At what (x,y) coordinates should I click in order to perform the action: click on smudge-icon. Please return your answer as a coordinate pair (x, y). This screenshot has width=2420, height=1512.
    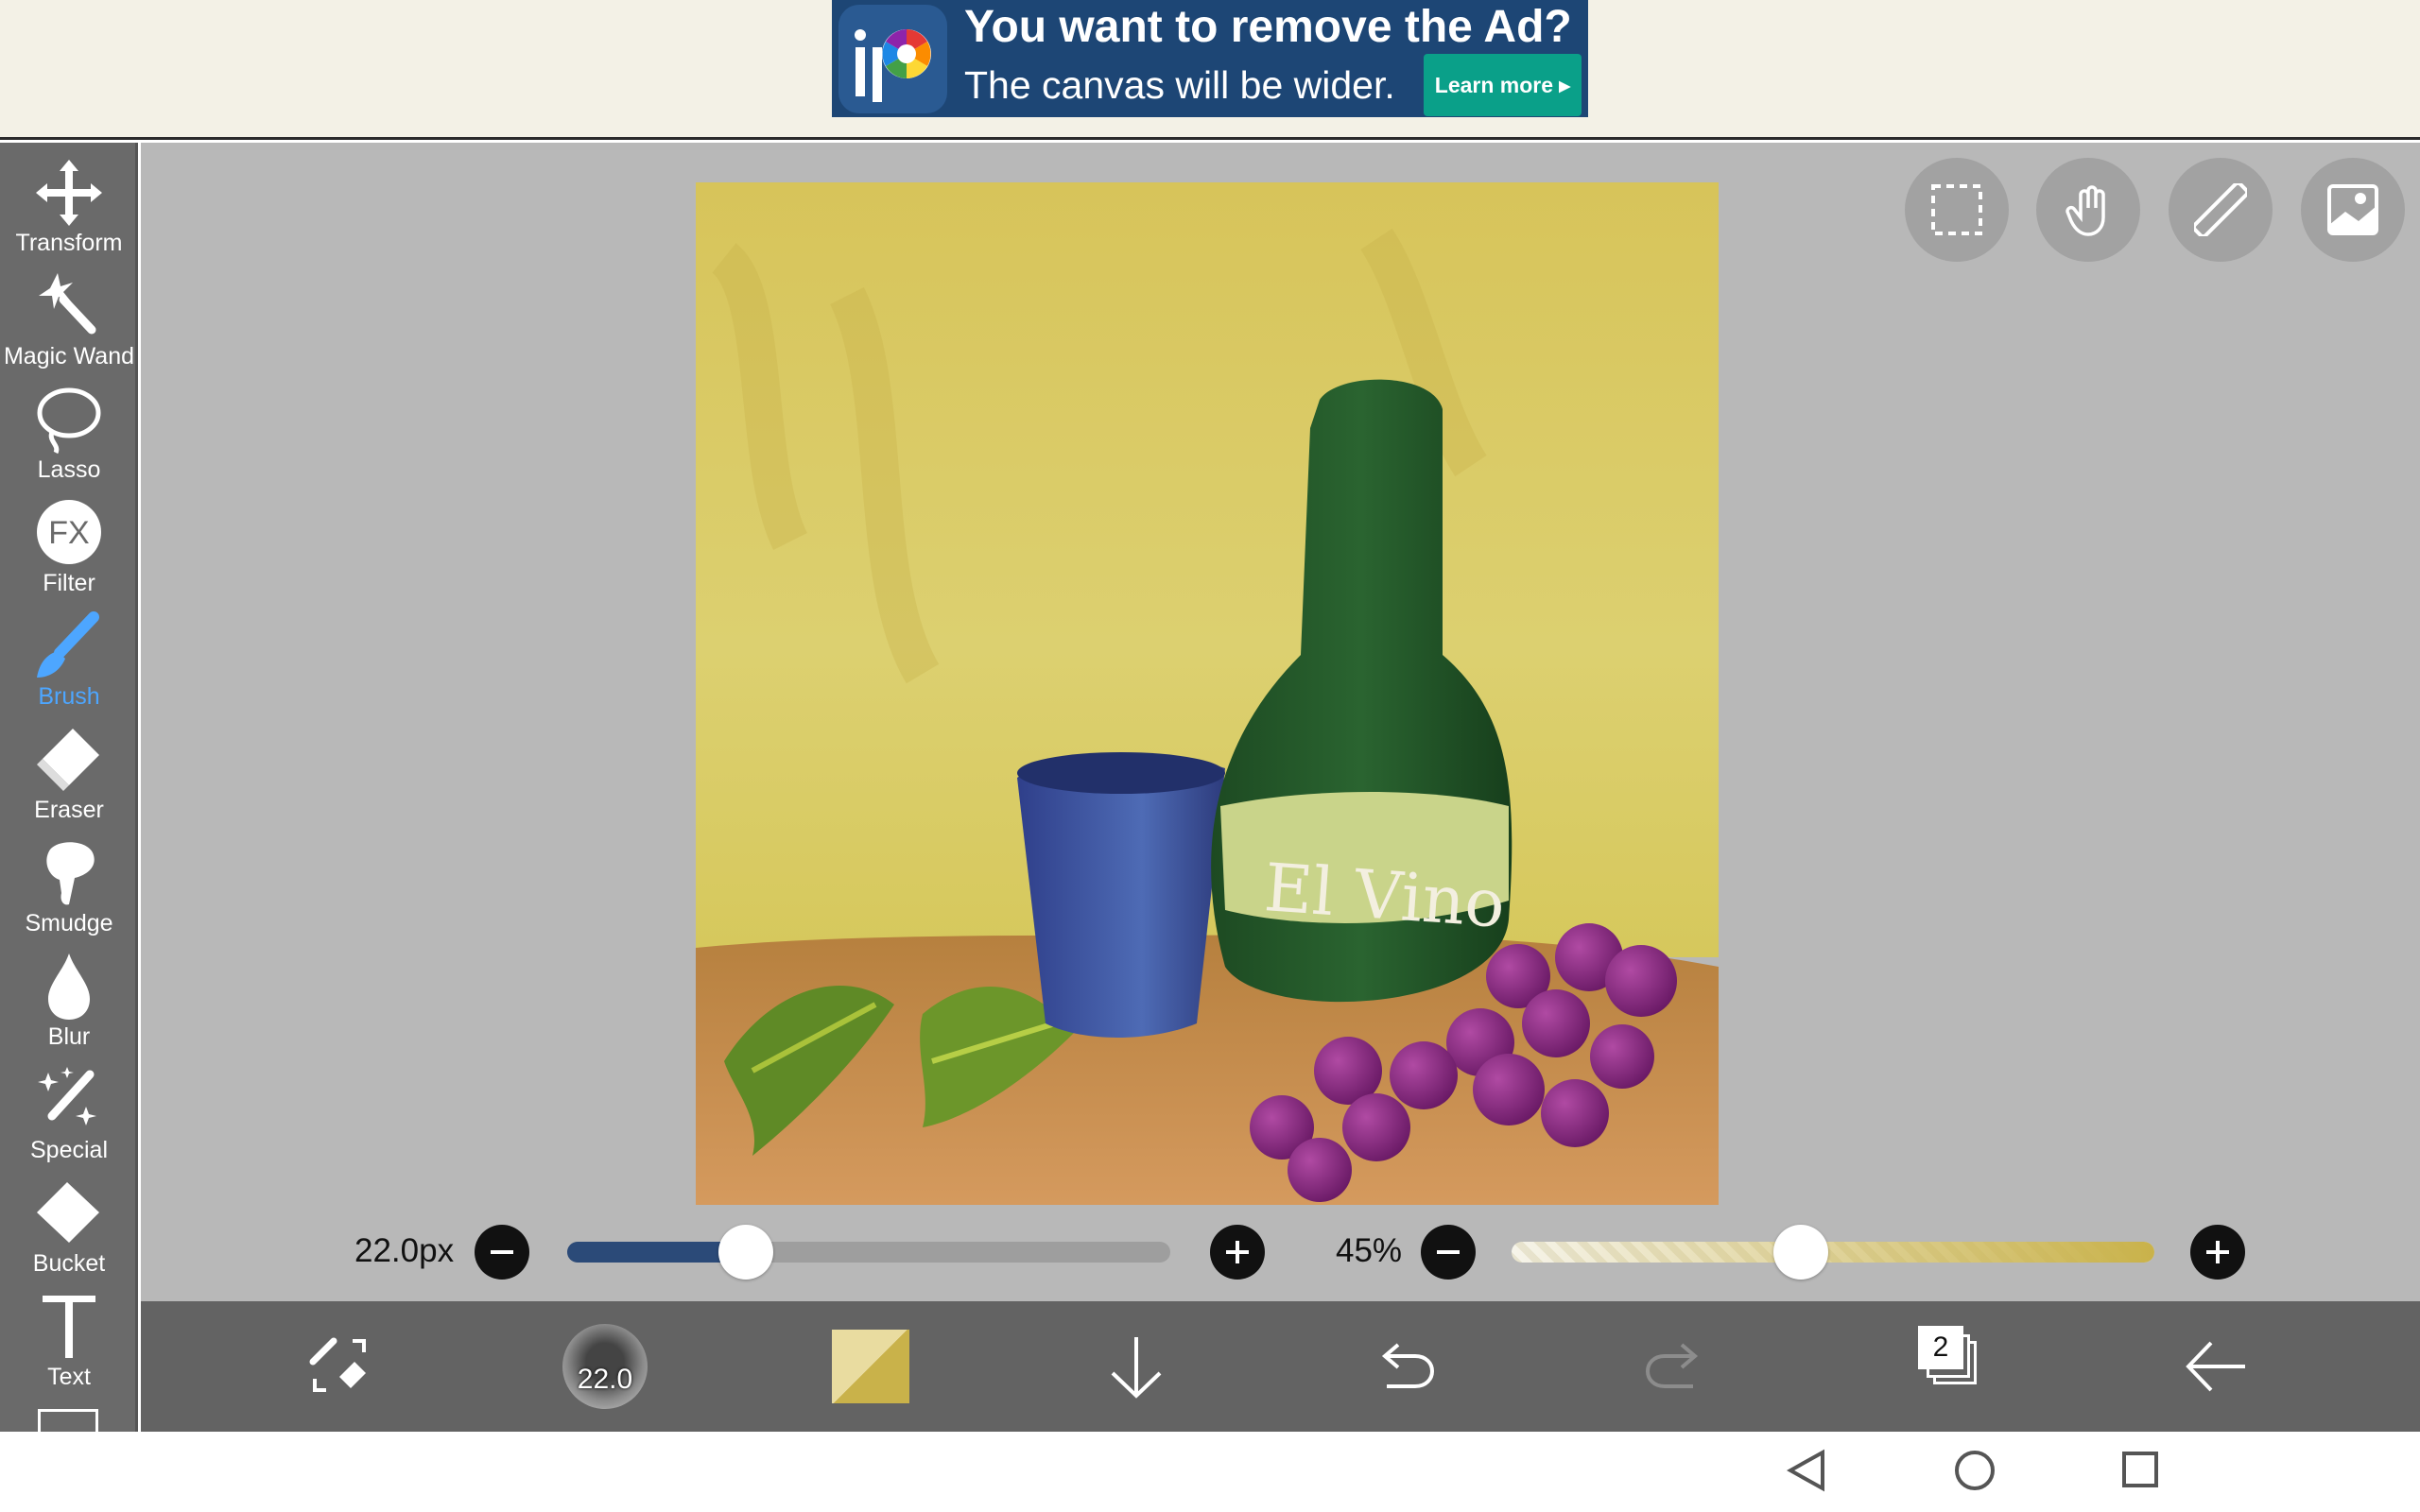
    Looking at the image, I should click on (70, 873).